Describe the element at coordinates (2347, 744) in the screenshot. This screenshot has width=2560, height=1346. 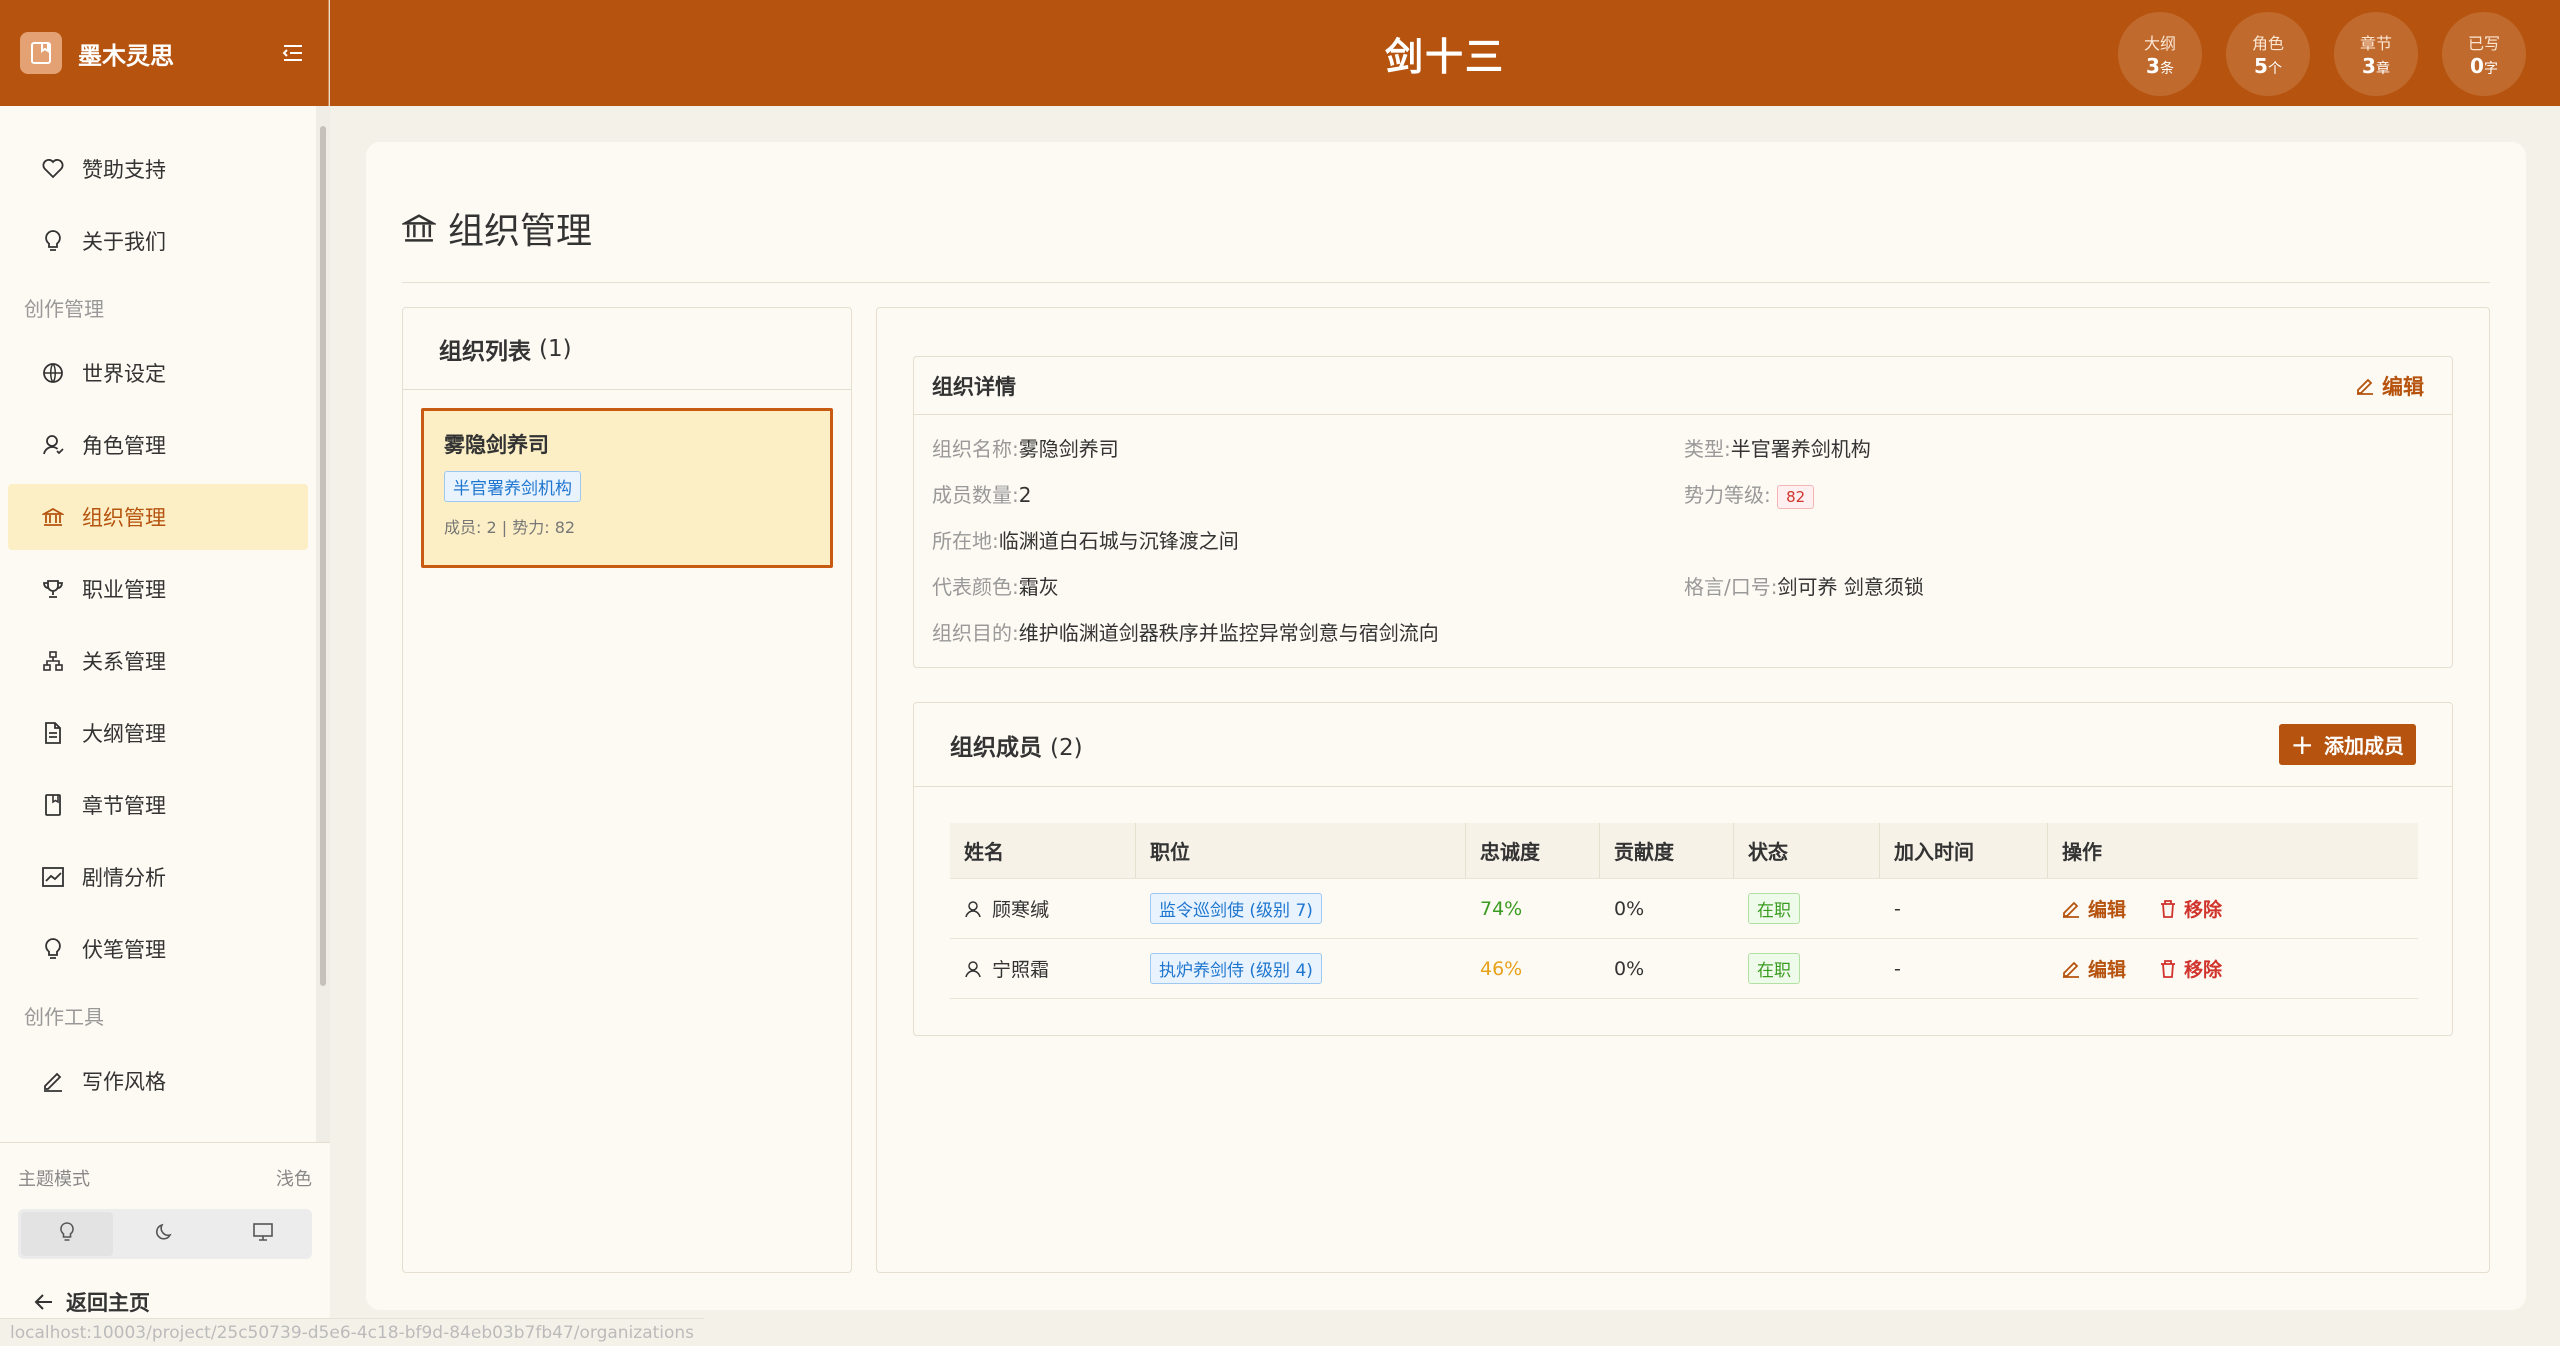
I see `add-member-button: + 添加成员` at that location.